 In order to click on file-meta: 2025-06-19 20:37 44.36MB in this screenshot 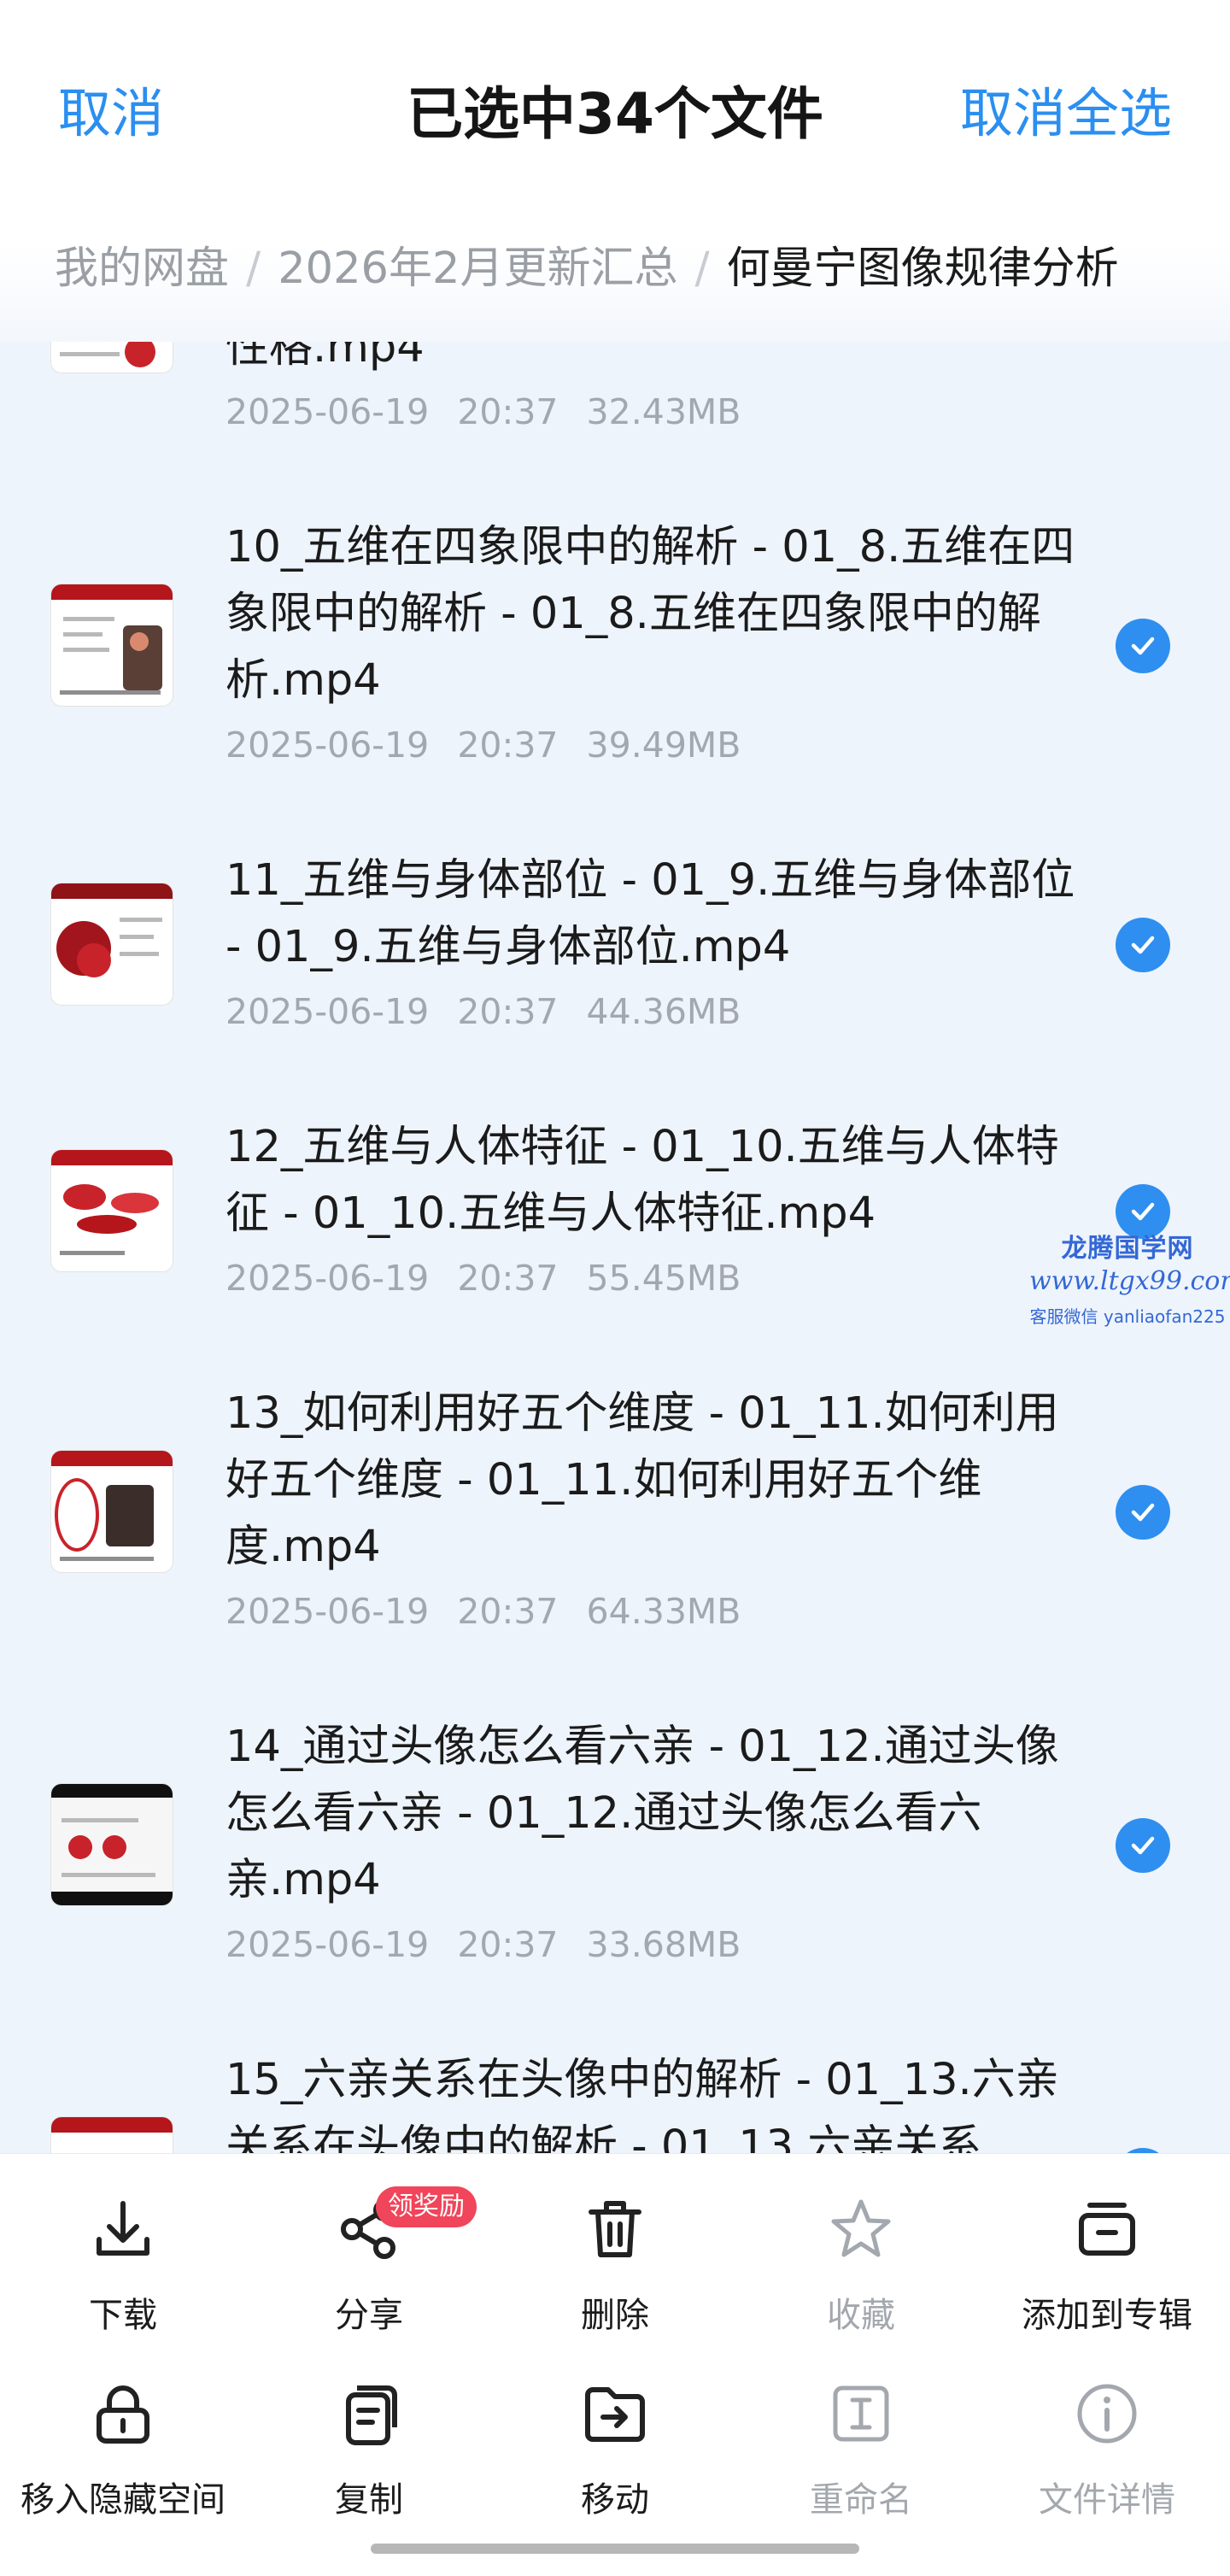, I will do `click(483, 1011)`.